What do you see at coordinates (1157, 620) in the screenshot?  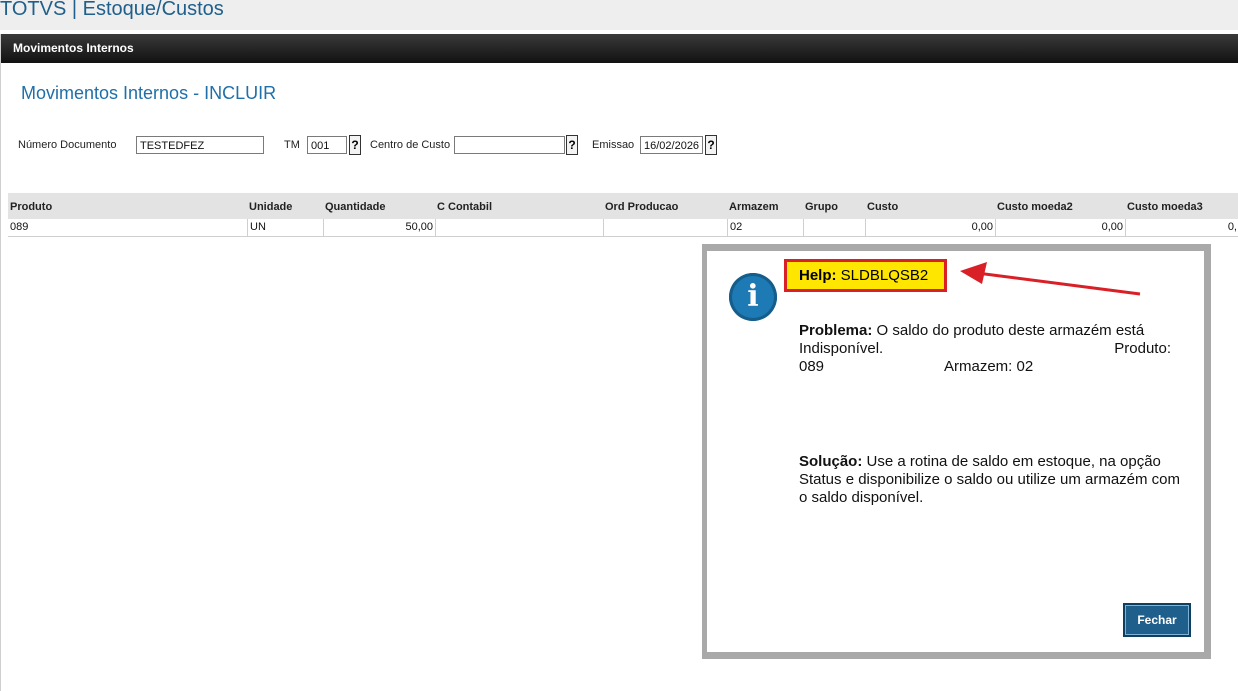 I see `close-button: Fechar` at bounding box center [1157, 620].